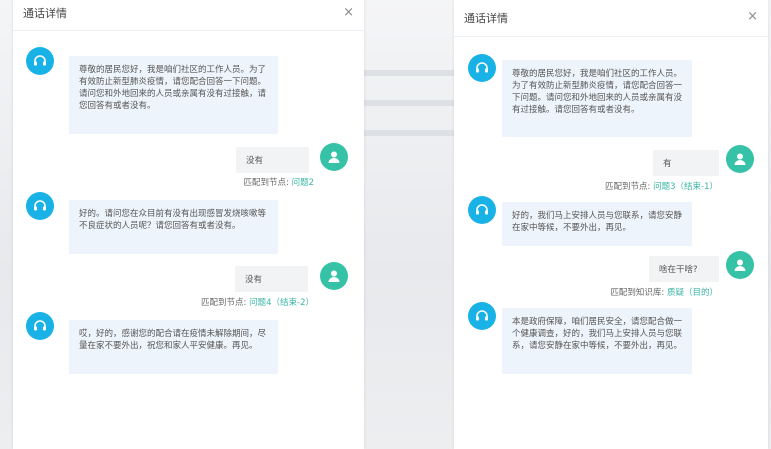 The height and width of the screenshot is (449, 771). I want to click on message-bubble-bot: 好的，我们马上安排人员与您联系，请您安静在家中等候，不要外出，再见。, so click(597, 224).